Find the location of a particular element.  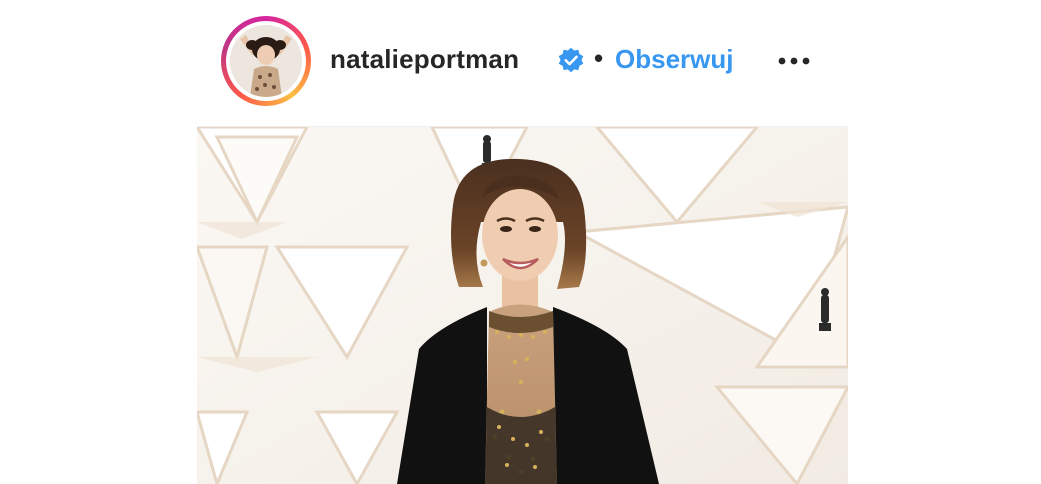

verified-badge-icon is located at coordinates (571, 60).